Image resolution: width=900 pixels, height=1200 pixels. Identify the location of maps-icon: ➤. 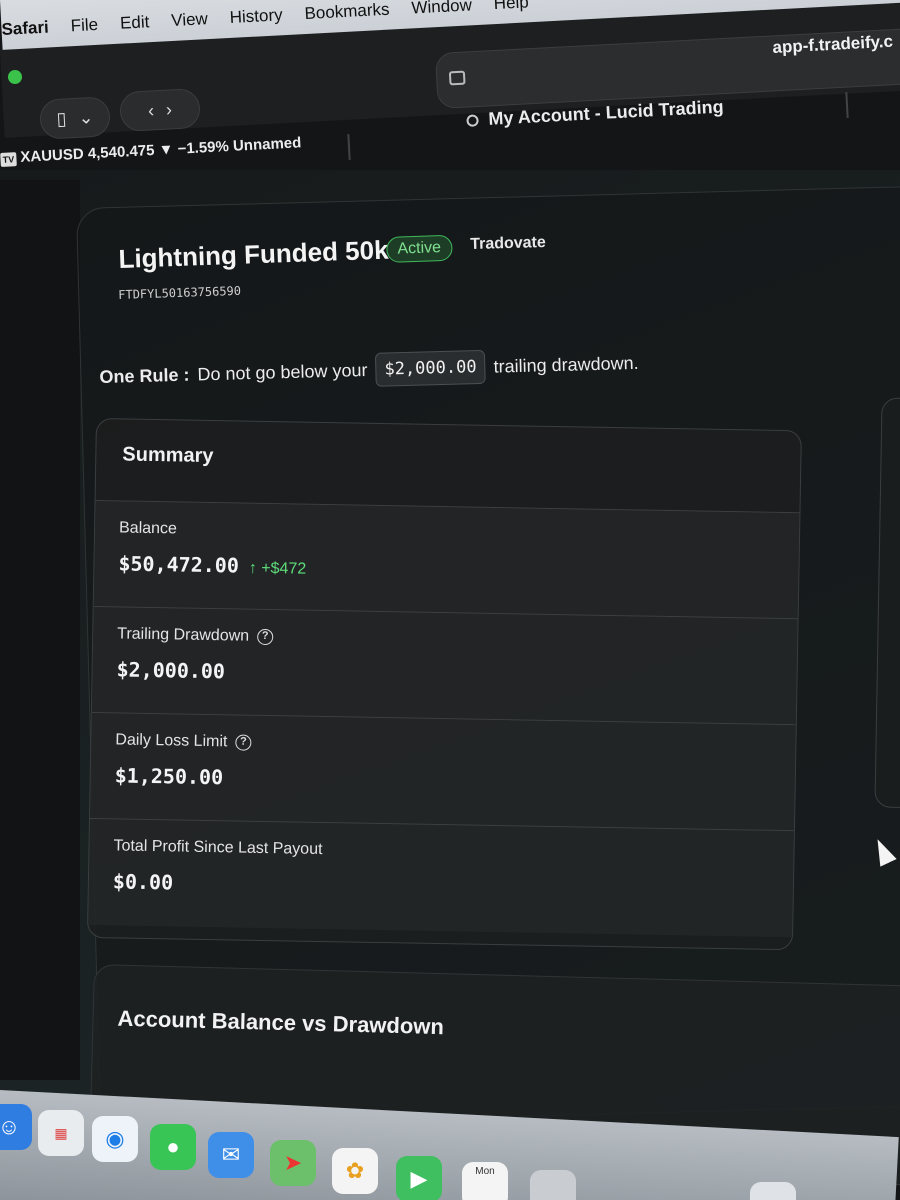
(293, 1163).